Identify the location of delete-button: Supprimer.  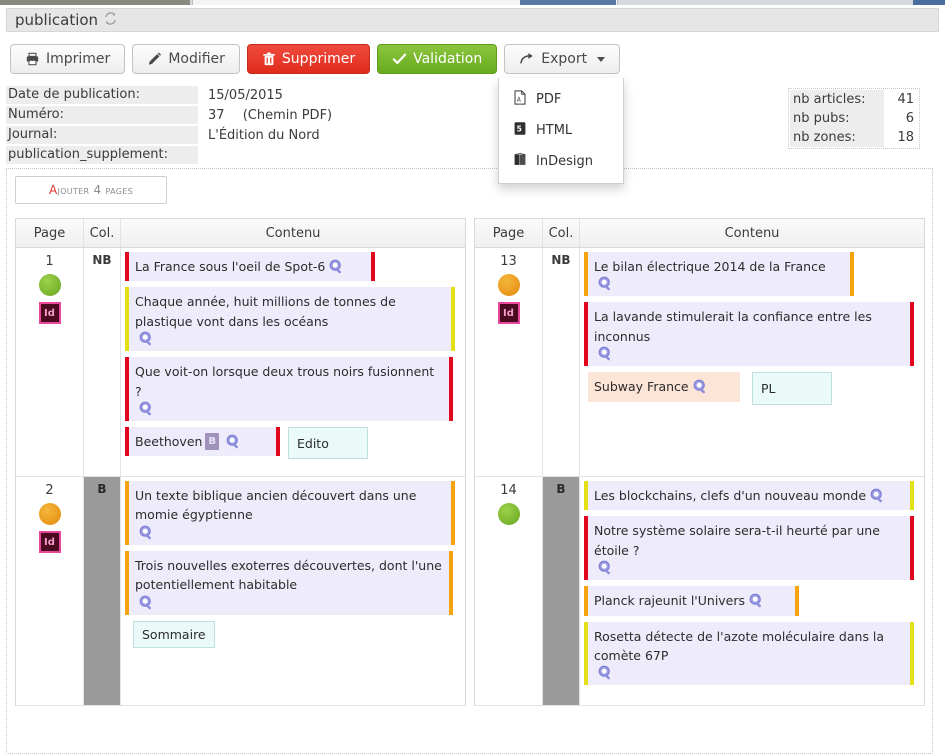
(308, 59).